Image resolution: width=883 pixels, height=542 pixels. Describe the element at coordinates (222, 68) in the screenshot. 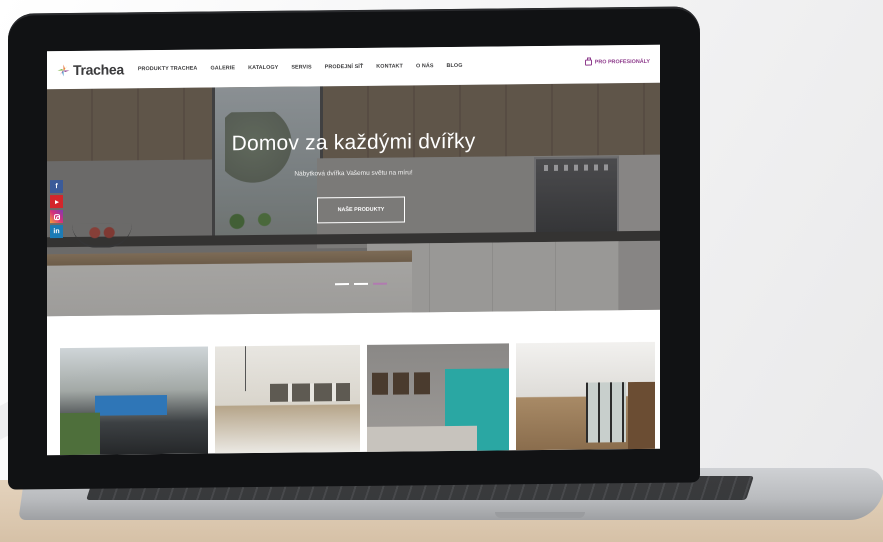

I see `nav-item-galerie: GALERIE` at that location.